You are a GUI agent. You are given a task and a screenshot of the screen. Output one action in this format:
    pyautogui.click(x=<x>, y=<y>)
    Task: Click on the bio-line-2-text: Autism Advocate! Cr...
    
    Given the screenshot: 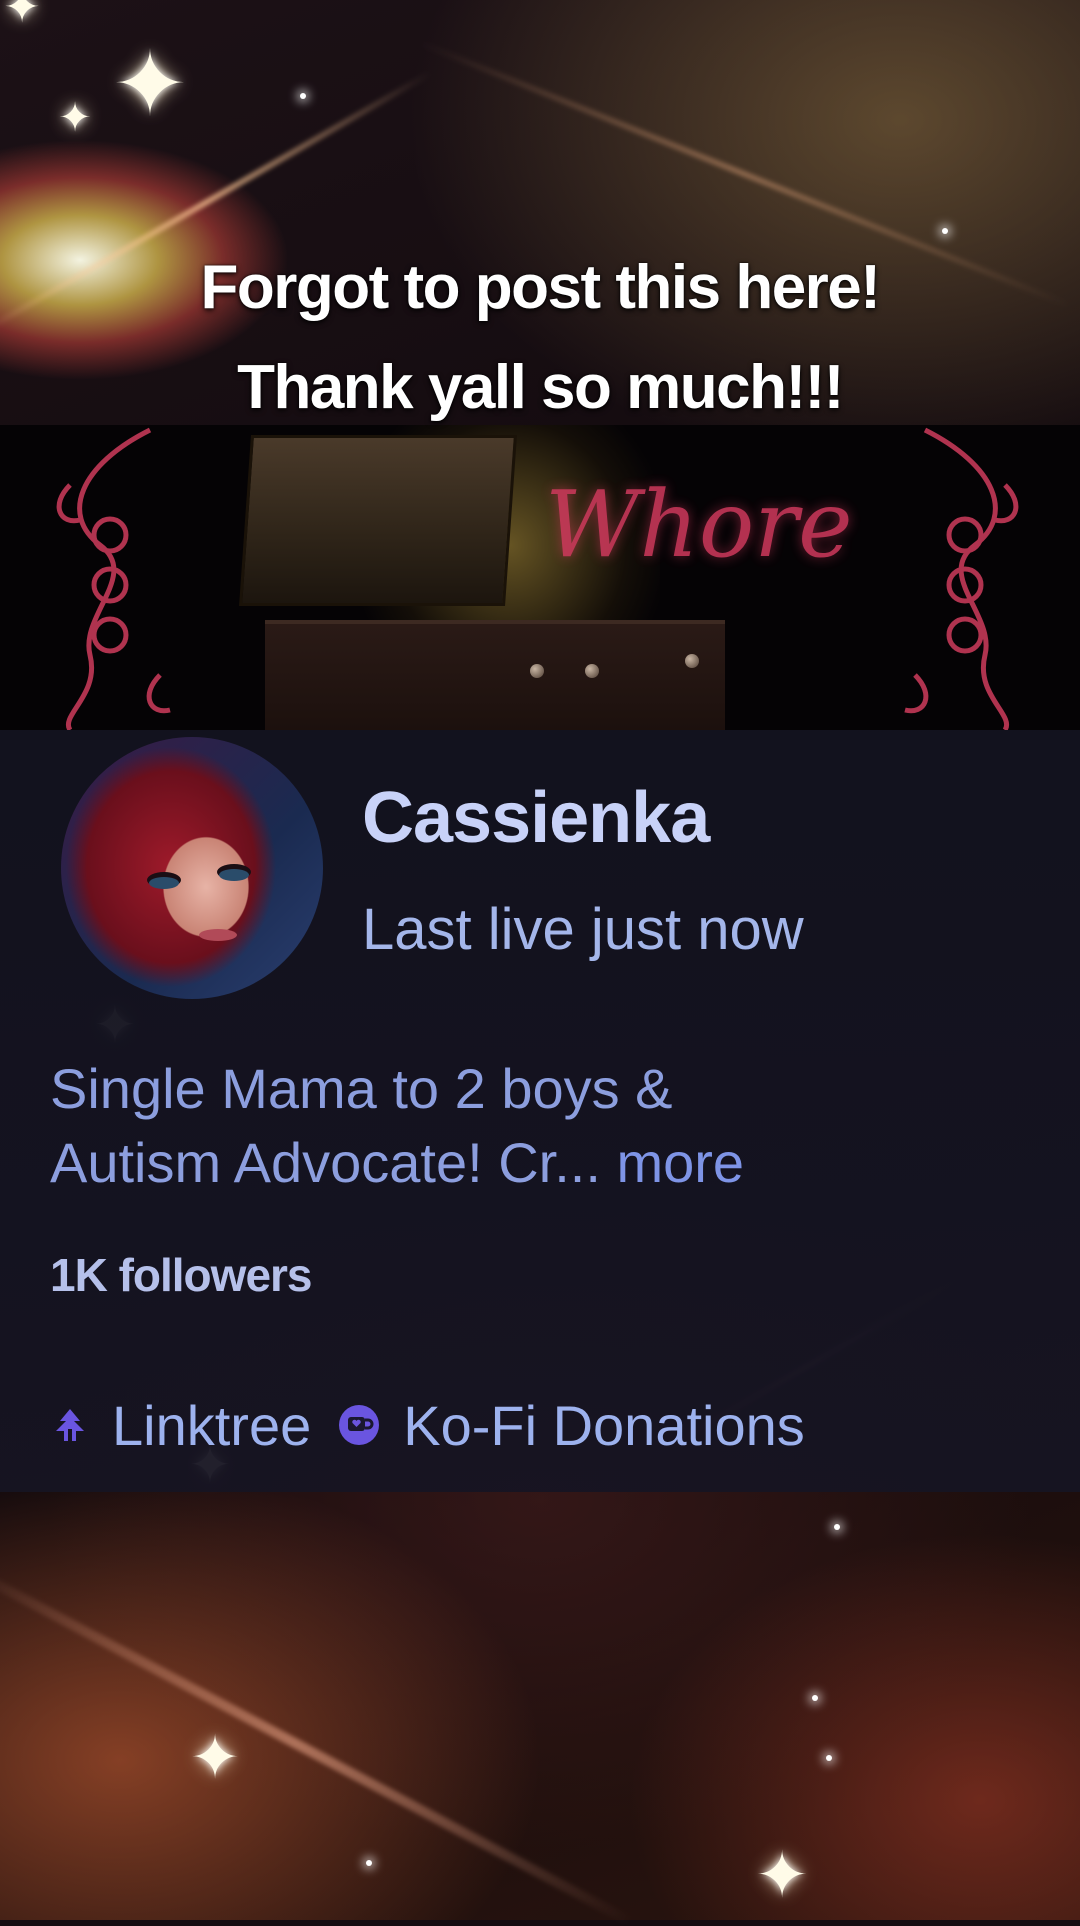 What is the action you would take?
    pyautogui.click(x=325, y=1162)
    